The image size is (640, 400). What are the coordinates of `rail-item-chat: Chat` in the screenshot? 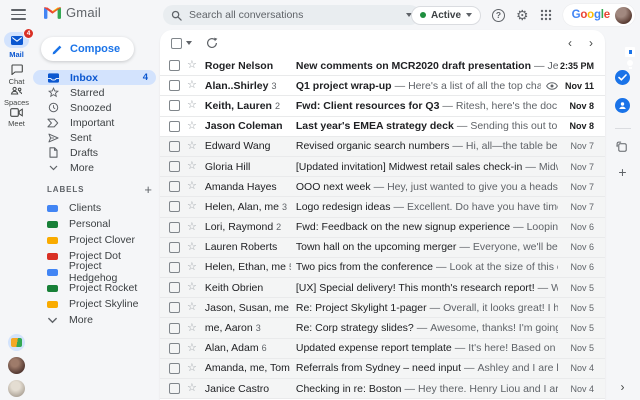 It's located at (16, 75).